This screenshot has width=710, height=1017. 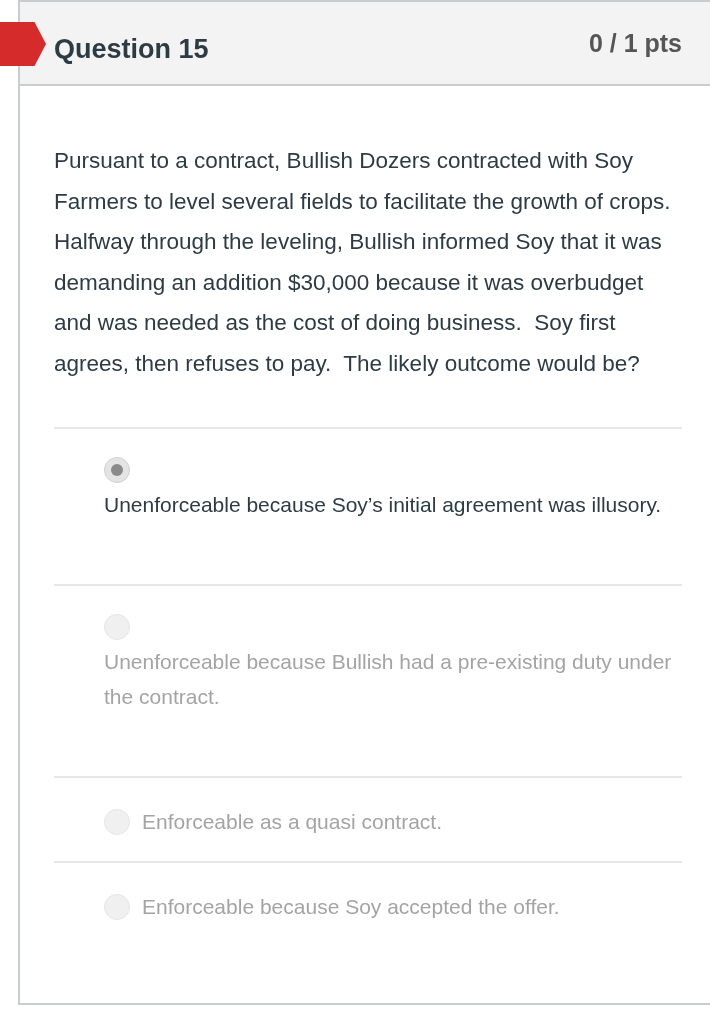 What do you see at coordinates (351, 907) in the screenshot?
I see `answer-label: Enforceable because Soy accepted the offer.` at bounding box center [351, 907].